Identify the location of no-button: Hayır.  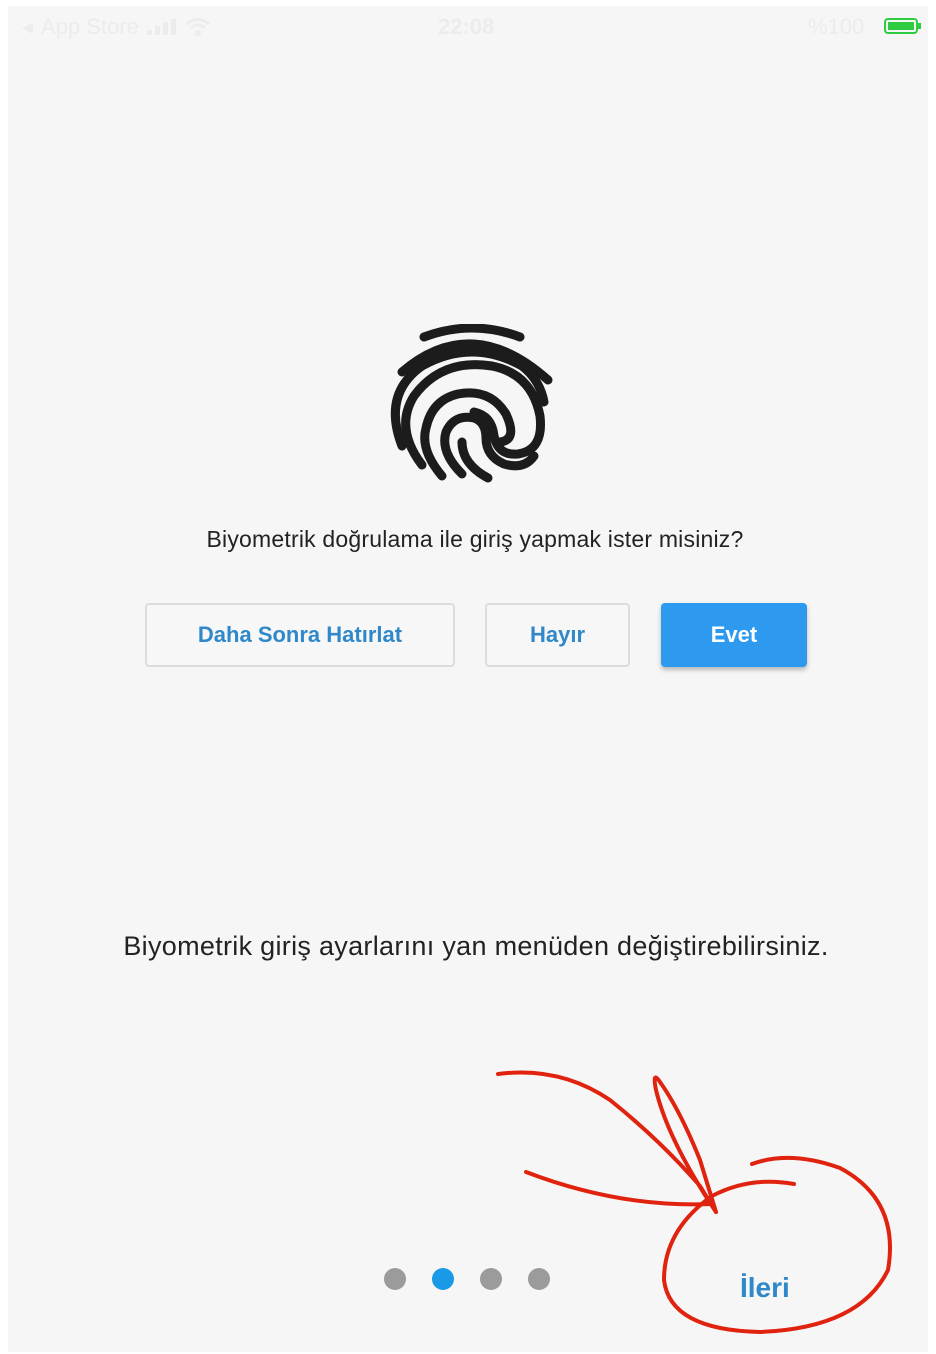
(557, 635).